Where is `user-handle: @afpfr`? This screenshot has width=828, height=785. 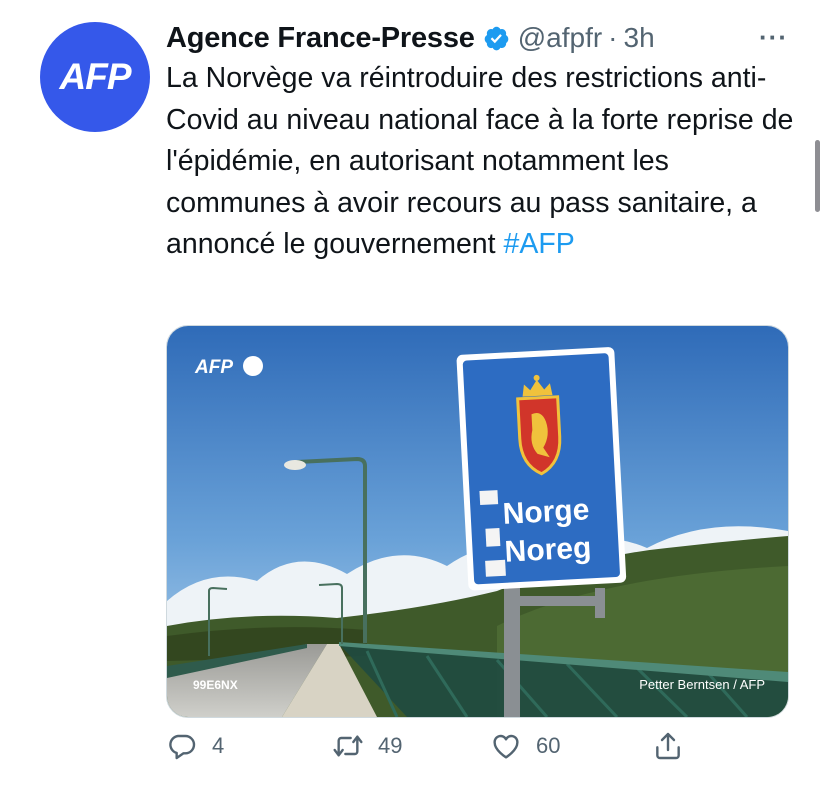 user-handle: @afpfr is located at coordinates (560, 38).